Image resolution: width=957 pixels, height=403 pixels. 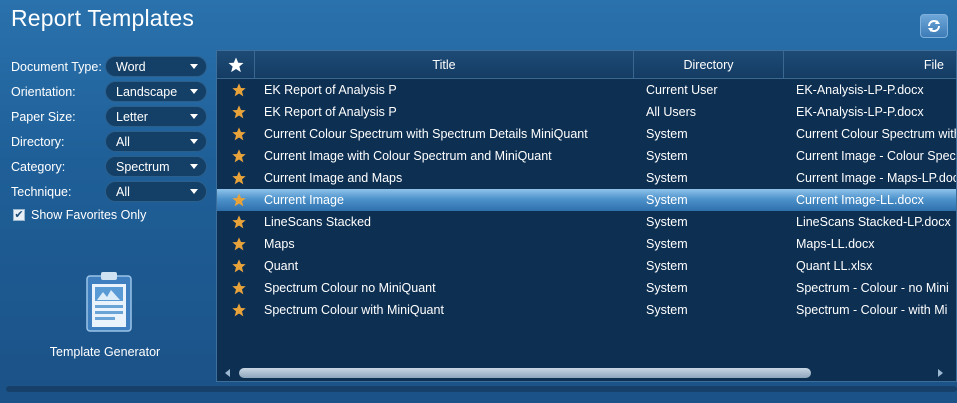 What do you see at coordinates (860, 90) in the screenshot?
I see `cell-file: EK-Analysis-LP-P.docx` at bounding box center [860, 90].